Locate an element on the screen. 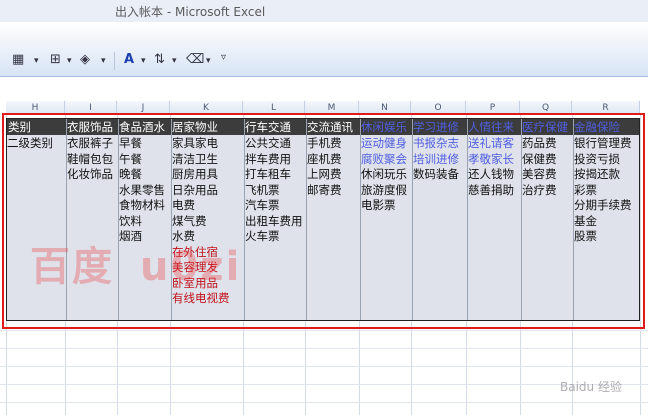 This screenshot has height=415, width=648. more-icon: ▿ is located at coordinates (223, 61).